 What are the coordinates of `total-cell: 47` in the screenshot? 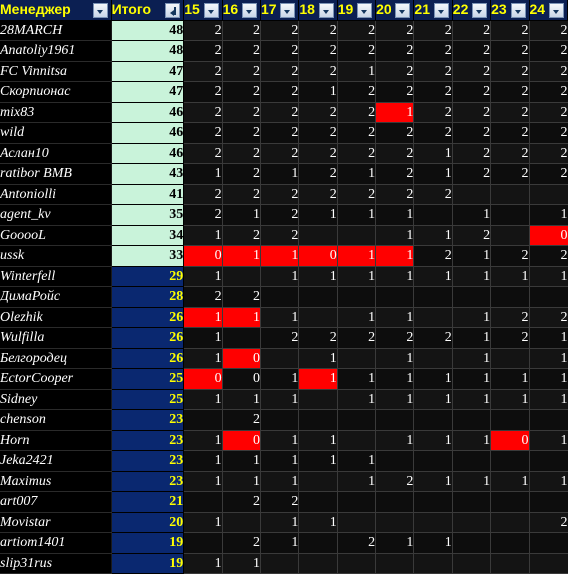 It's located at (148, 71).